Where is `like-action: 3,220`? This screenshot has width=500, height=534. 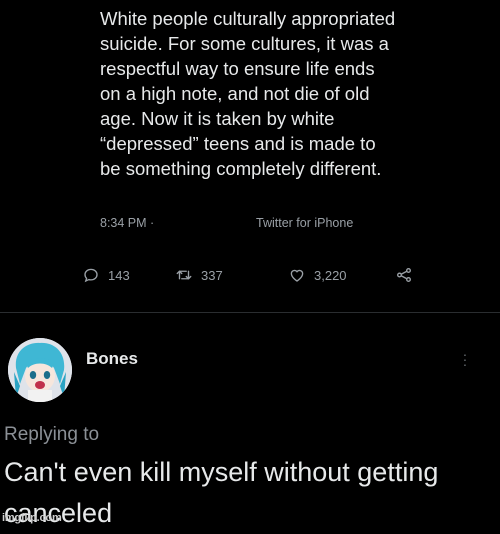 like-action: 3,220 is located at coordinates (317, 275).